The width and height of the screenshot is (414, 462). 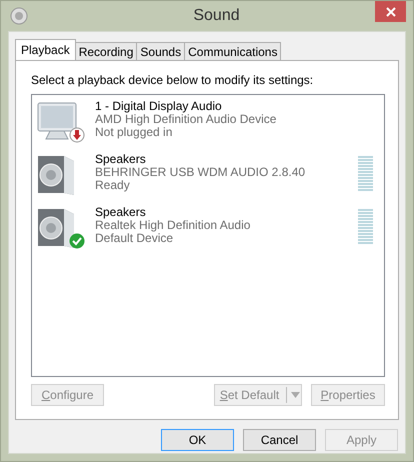 I want to click on tab: Communications, so click(x=233, y=51).